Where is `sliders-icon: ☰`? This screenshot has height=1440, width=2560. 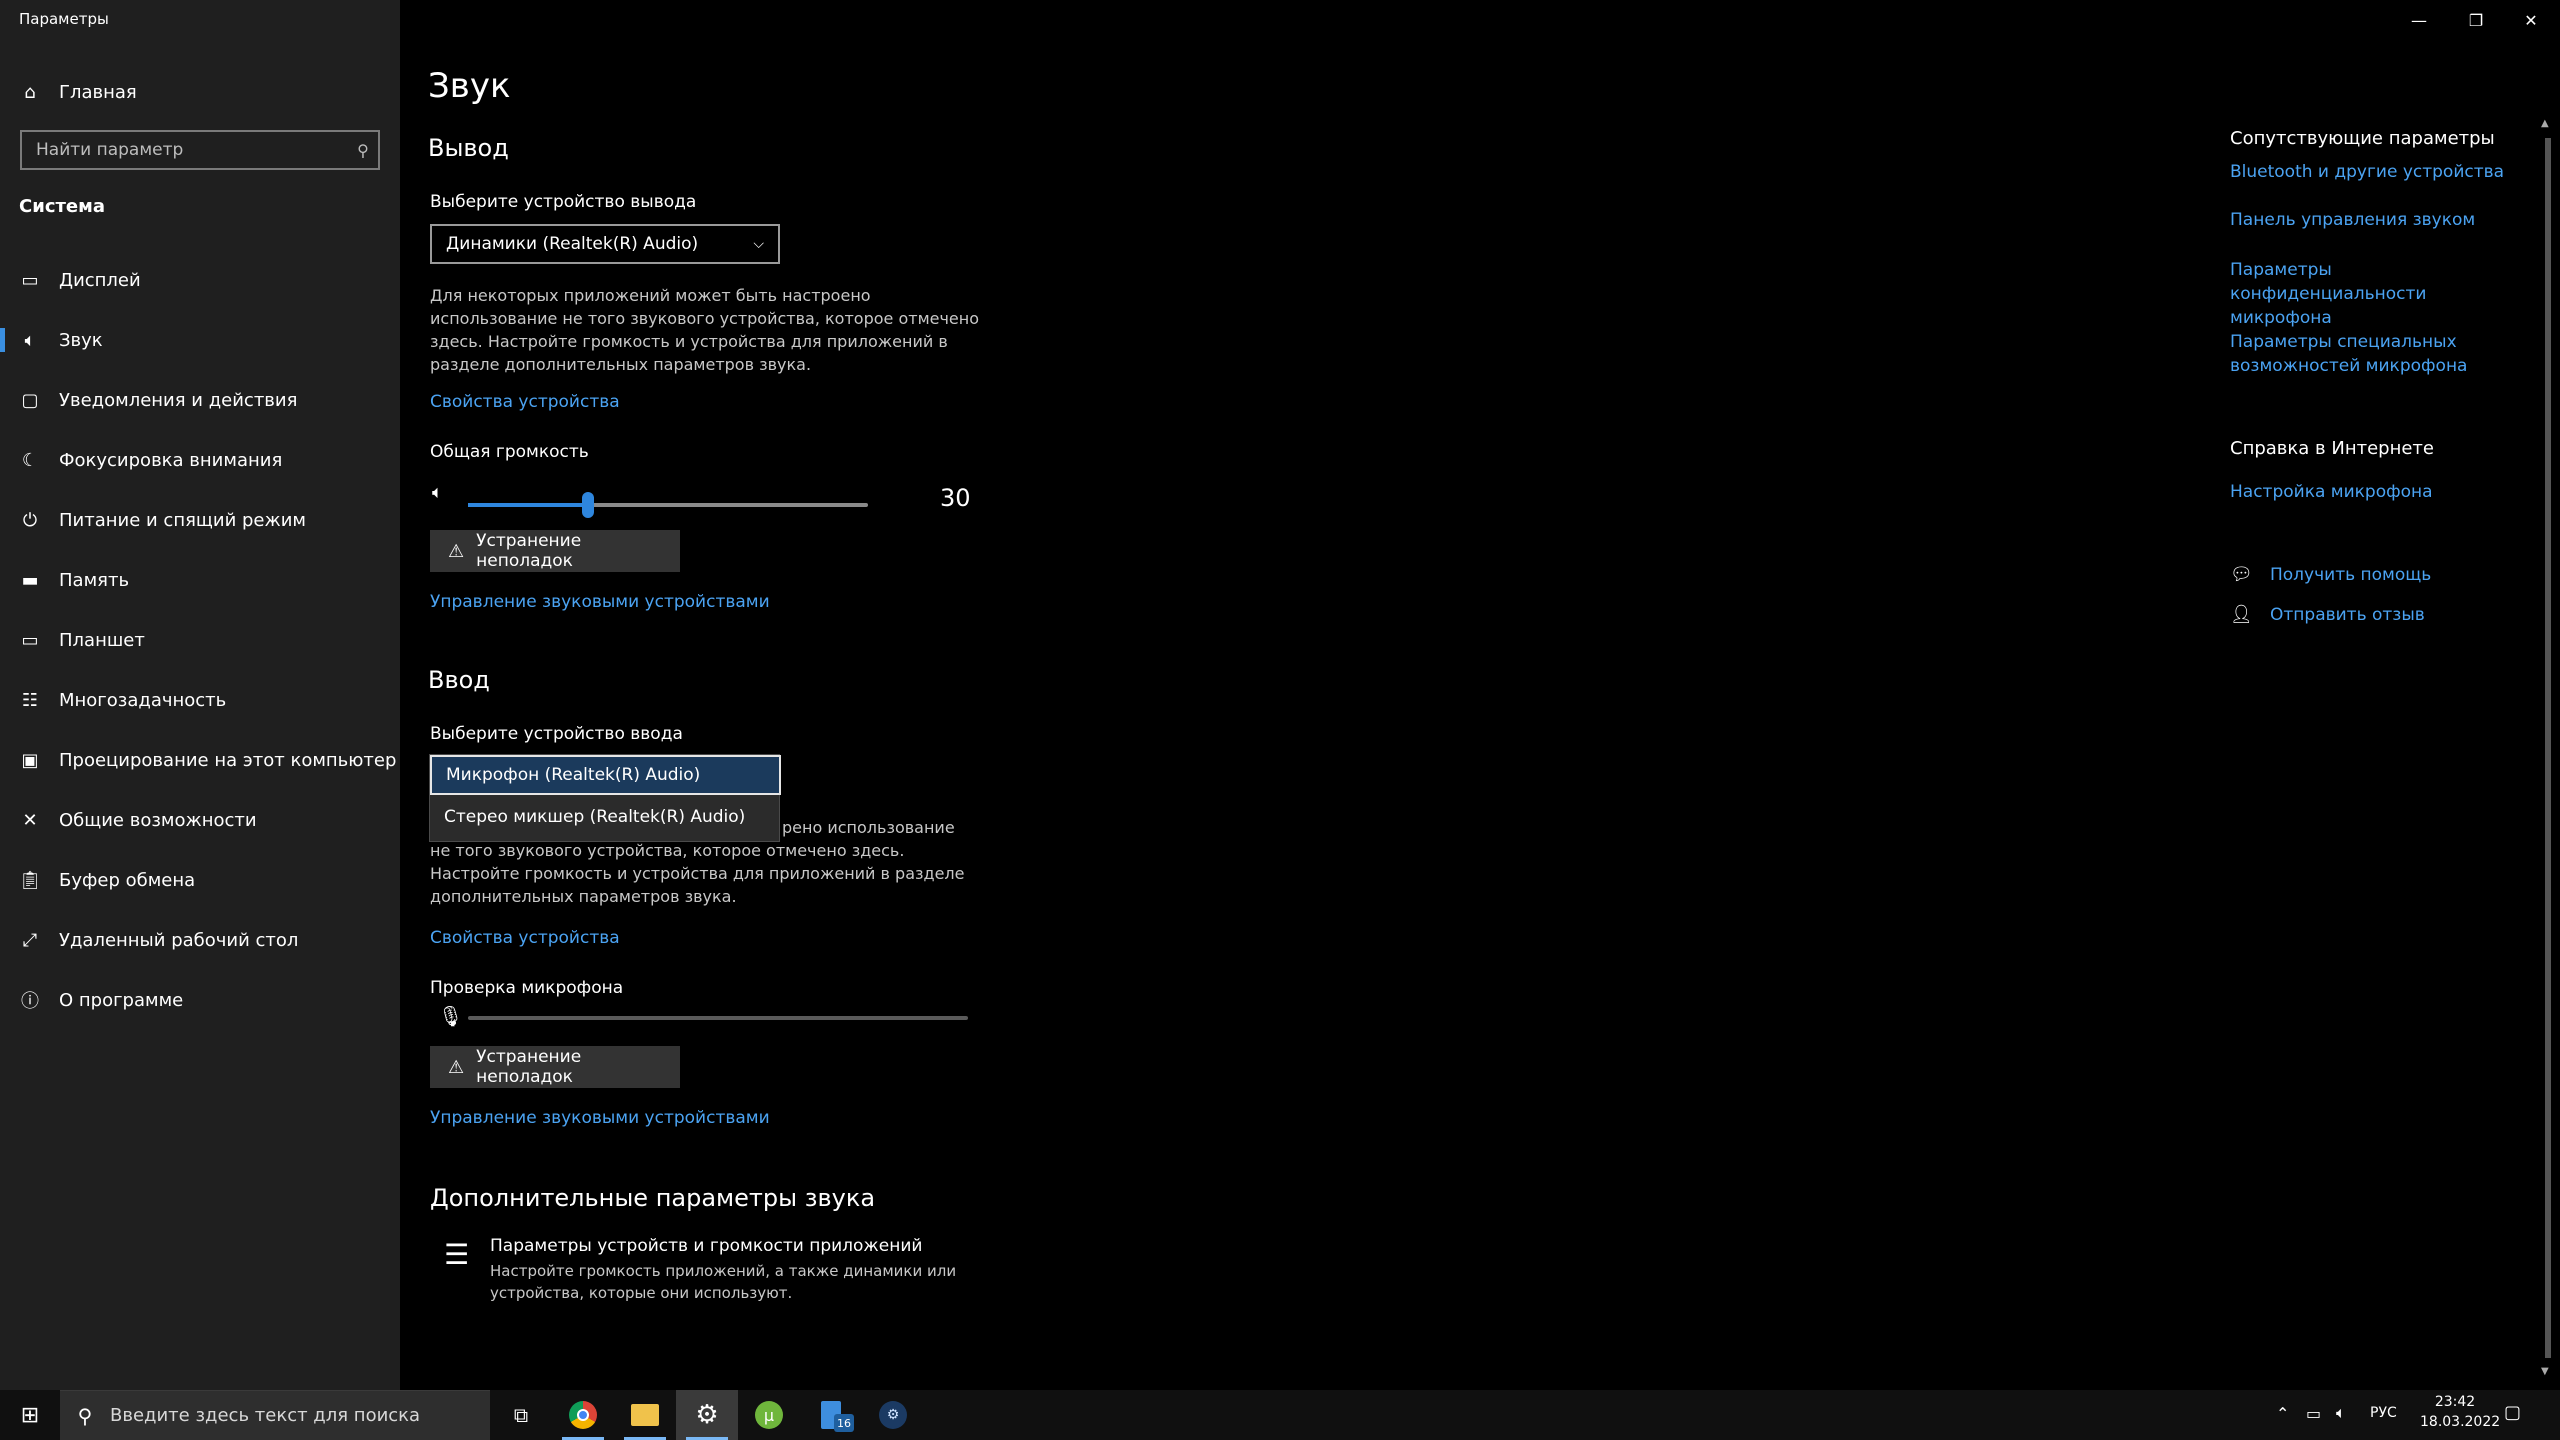 sliders-icon: ☰ is located at coordinates (457, 1254).